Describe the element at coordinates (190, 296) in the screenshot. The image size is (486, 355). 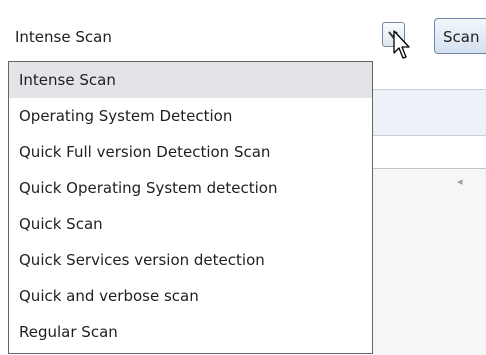
I see `dropdown-item: Quick and verbose scan` at that location.